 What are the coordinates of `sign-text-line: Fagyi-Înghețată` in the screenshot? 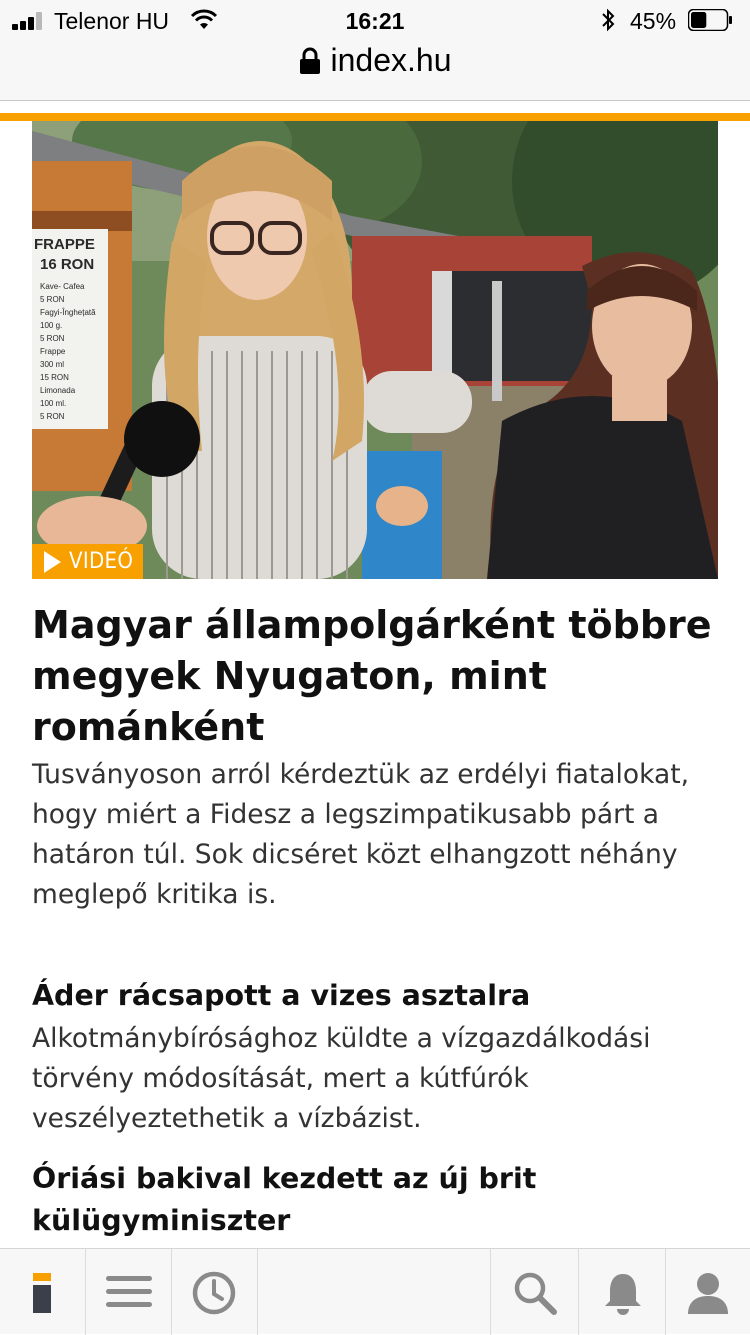 It's located at (68, 312).